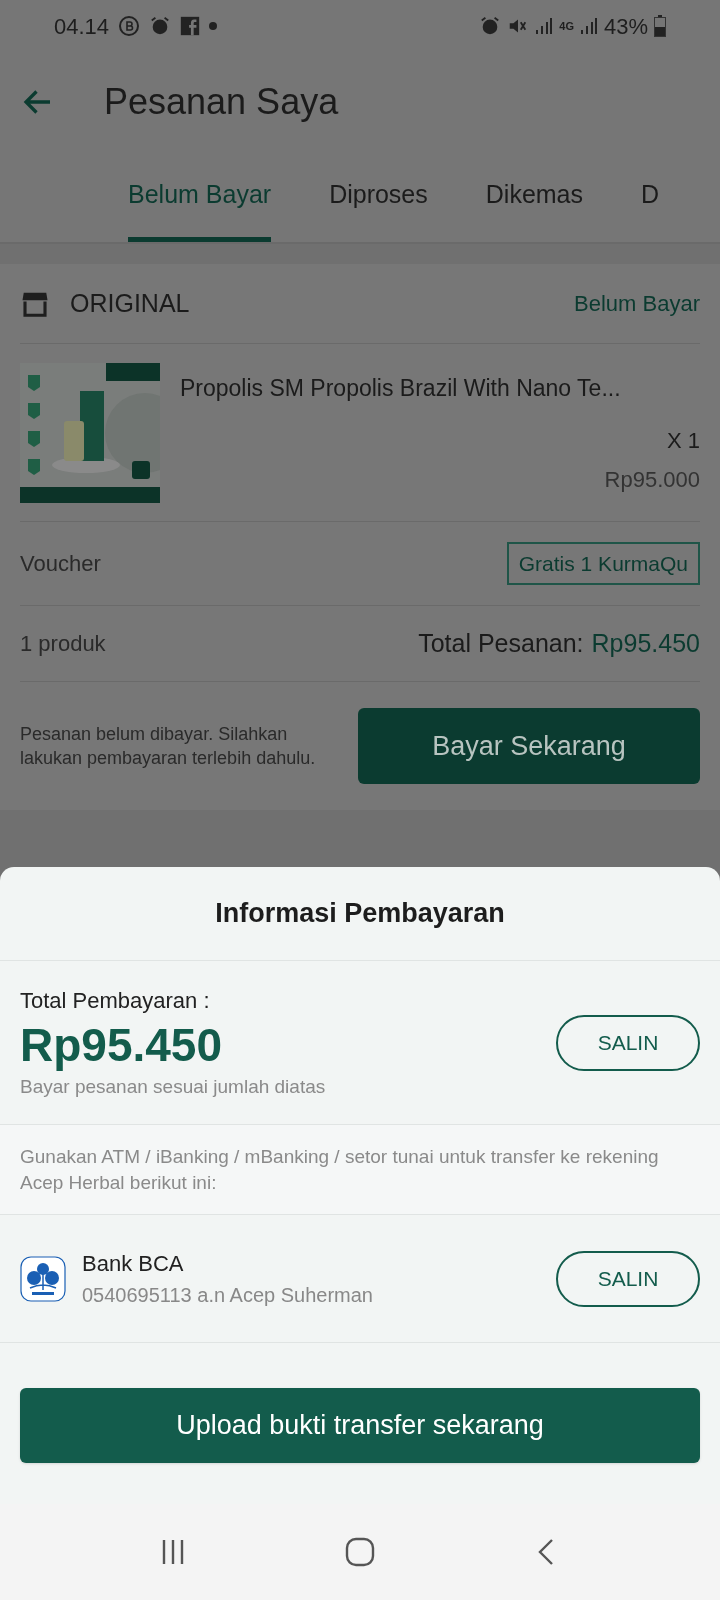  Describe the element at coordinates (378, 197) in the screenshot. I see `tab: Diproses` at that location.